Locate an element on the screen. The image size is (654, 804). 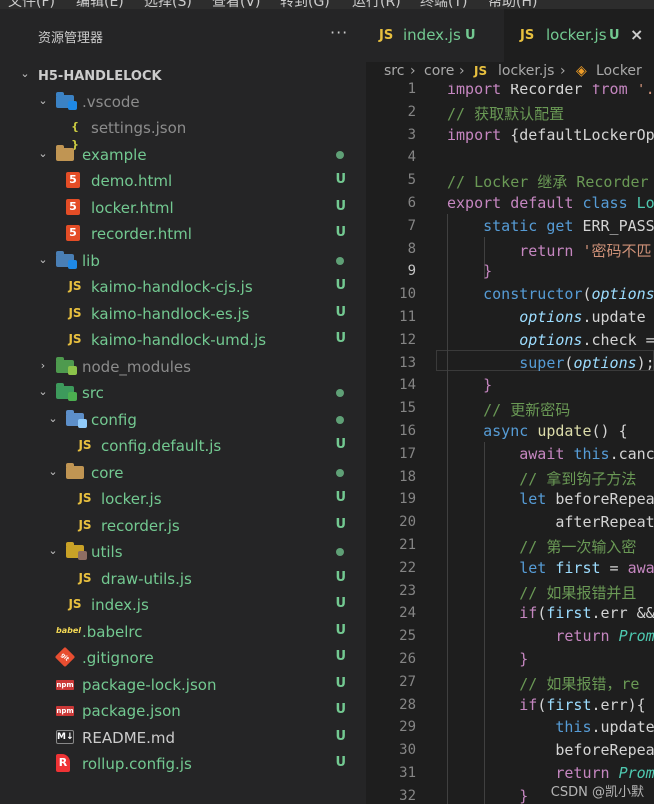
code-line: beforeRepea is located at coordinates (550, 750).